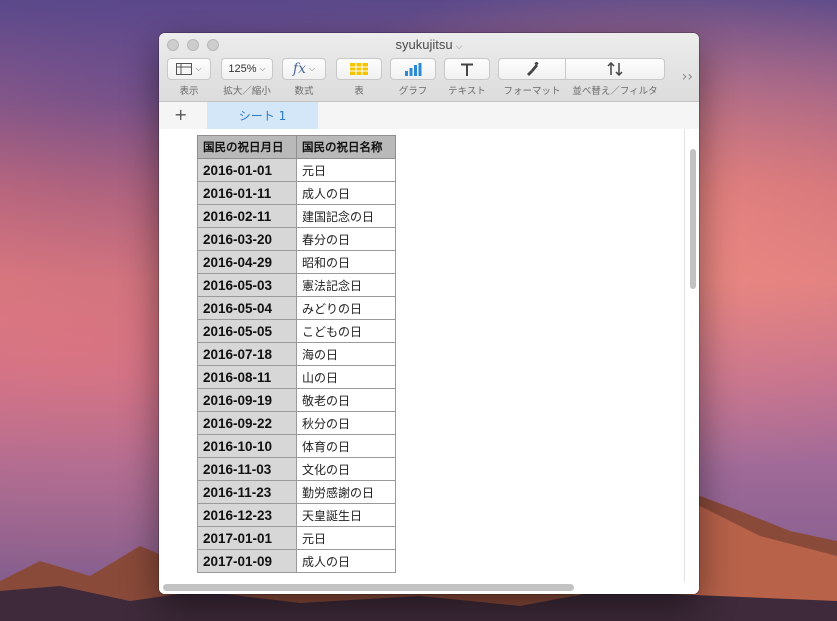 This screenshot has width=837, height=621. I want to click on zoom-select: 125% ⌵, so click(247, 69).